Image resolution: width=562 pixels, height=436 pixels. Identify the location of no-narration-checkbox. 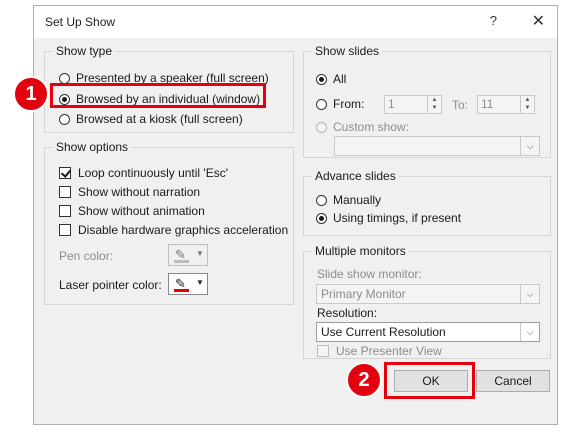
(65, 192).